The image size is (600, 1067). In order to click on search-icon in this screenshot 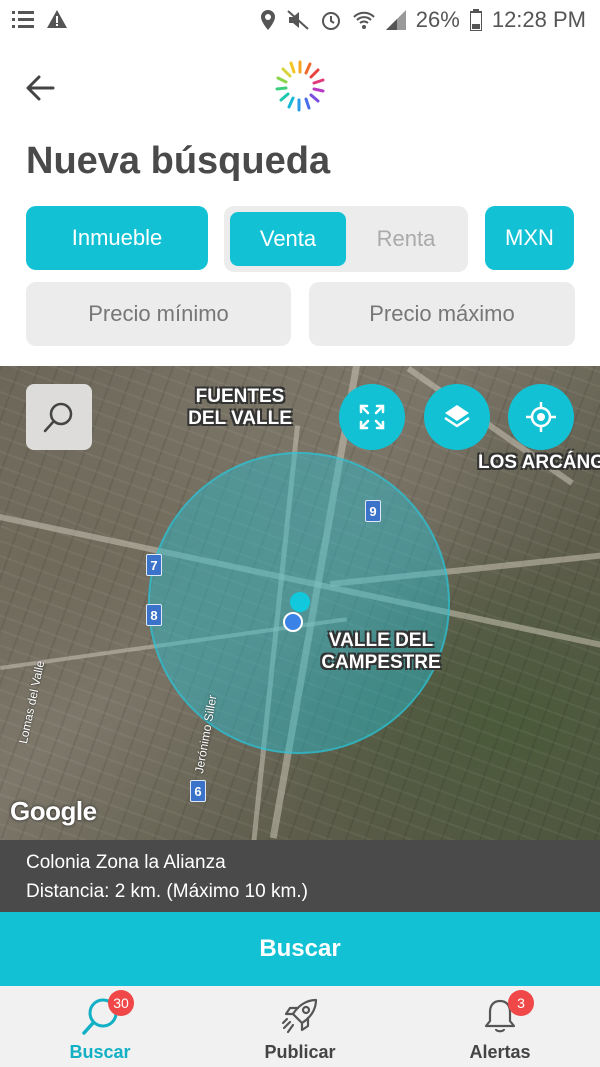, I will do `click(58, 417)`.